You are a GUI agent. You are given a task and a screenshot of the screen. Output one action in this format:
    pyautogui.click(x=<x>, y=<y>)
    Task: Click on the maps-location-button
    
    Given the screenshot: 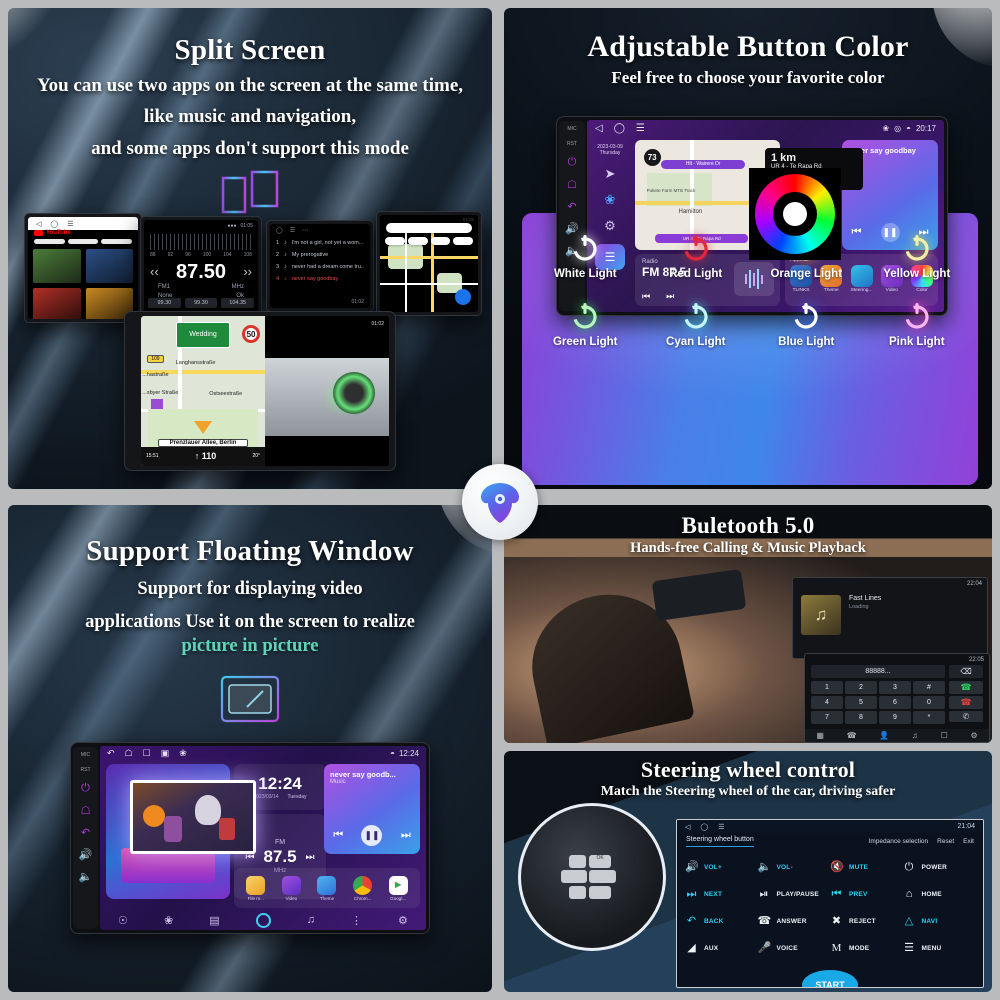 What is the action you would take?
    pyautogui.click(x=463, y=297)
    